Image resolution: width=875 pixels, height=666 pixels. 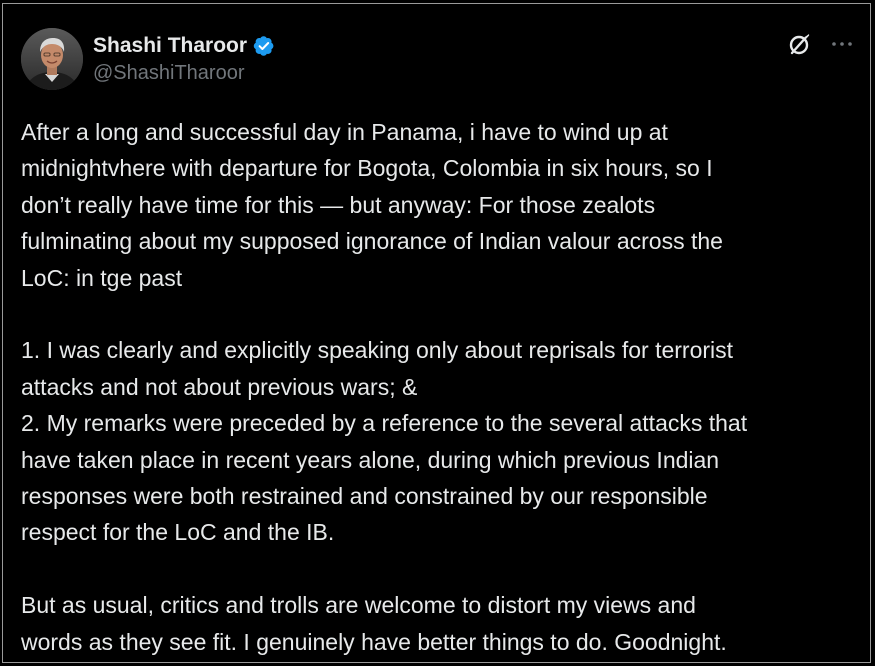 What do you see at coordinates (842, 44) in the screenshot?
I see `more-options-icon` at bounding box center [842, 44].